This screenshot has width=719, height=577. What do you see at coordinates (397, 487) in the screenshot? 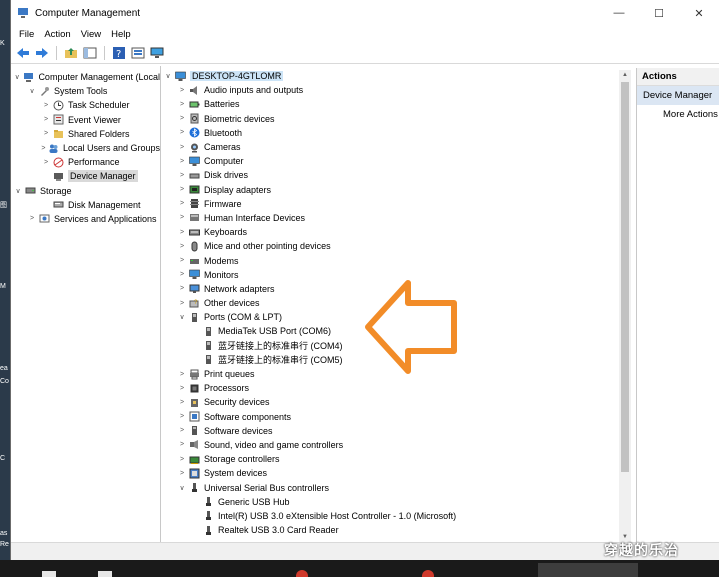
I see `device-category-row: ∨ Universal Serial Bus controllers` at bounding box center [397, 487].